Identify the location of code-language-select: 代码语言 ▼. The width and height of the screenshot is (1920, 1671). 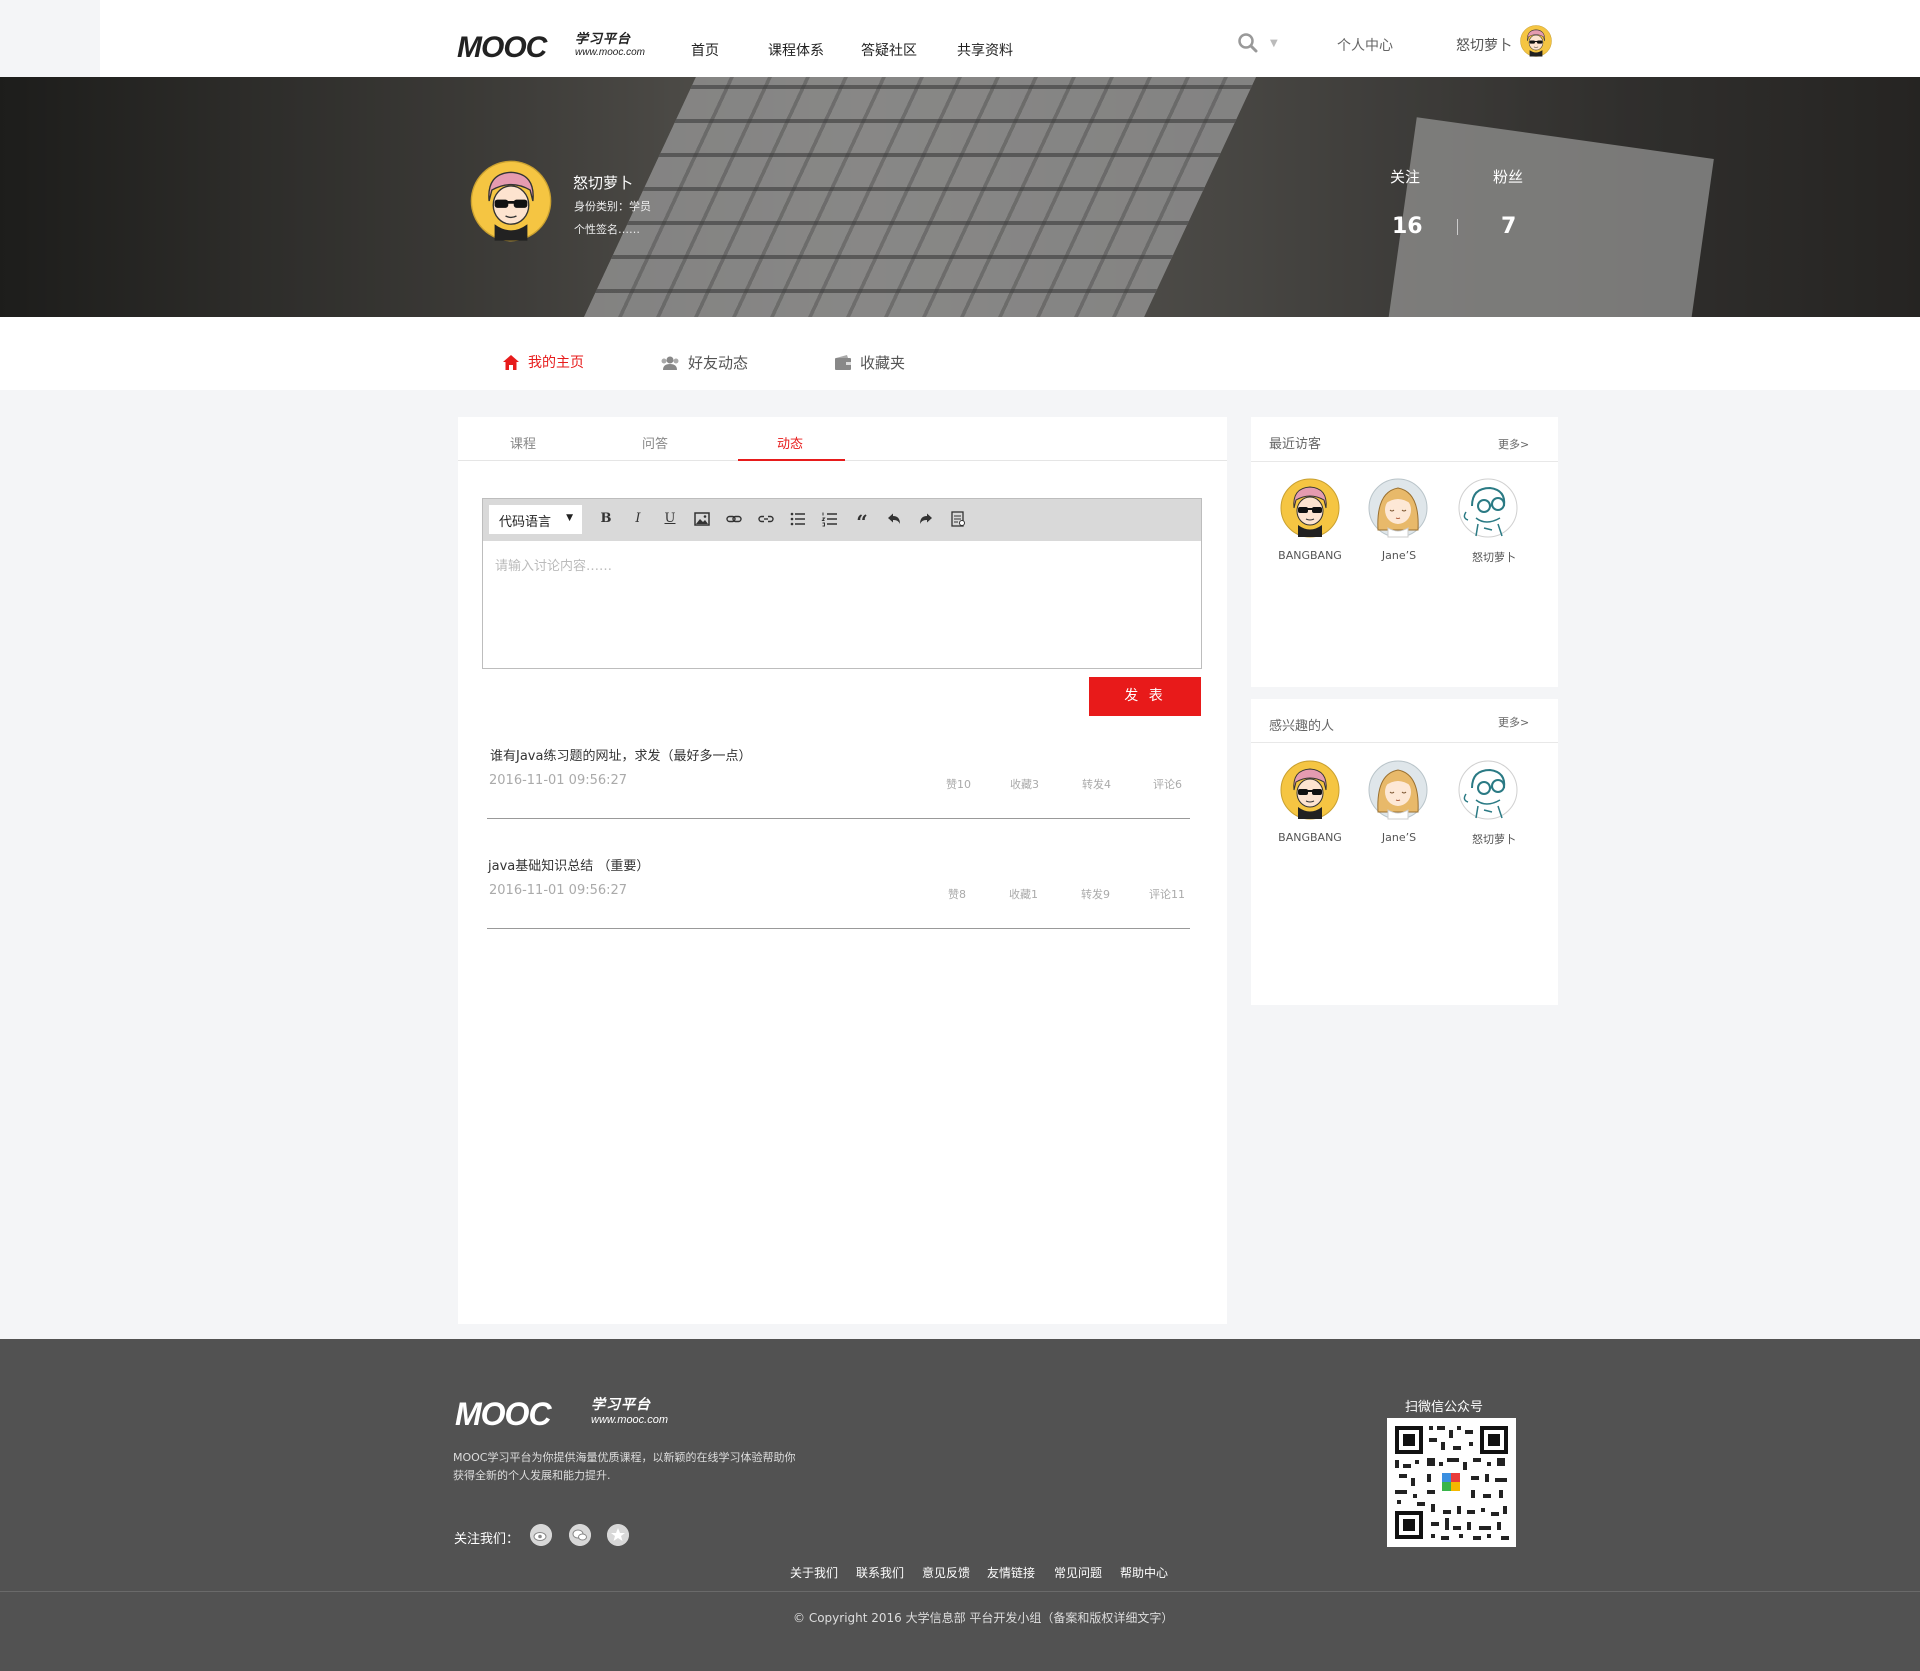
(535, 519).